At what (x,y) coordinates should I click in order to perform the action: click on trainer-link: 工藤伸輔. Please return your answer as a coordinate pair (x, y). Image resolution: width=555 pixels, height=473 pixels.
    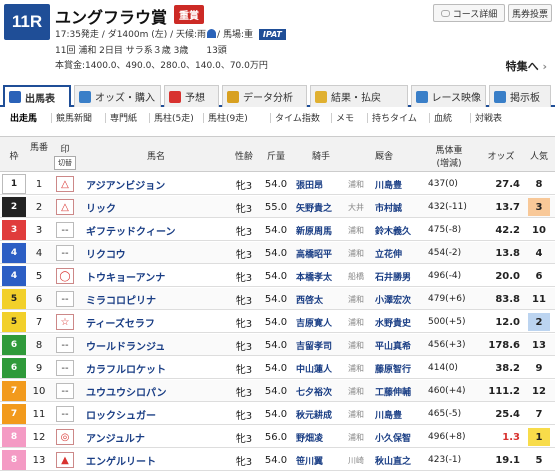
    Looking at the image, I should click on (393, 391).